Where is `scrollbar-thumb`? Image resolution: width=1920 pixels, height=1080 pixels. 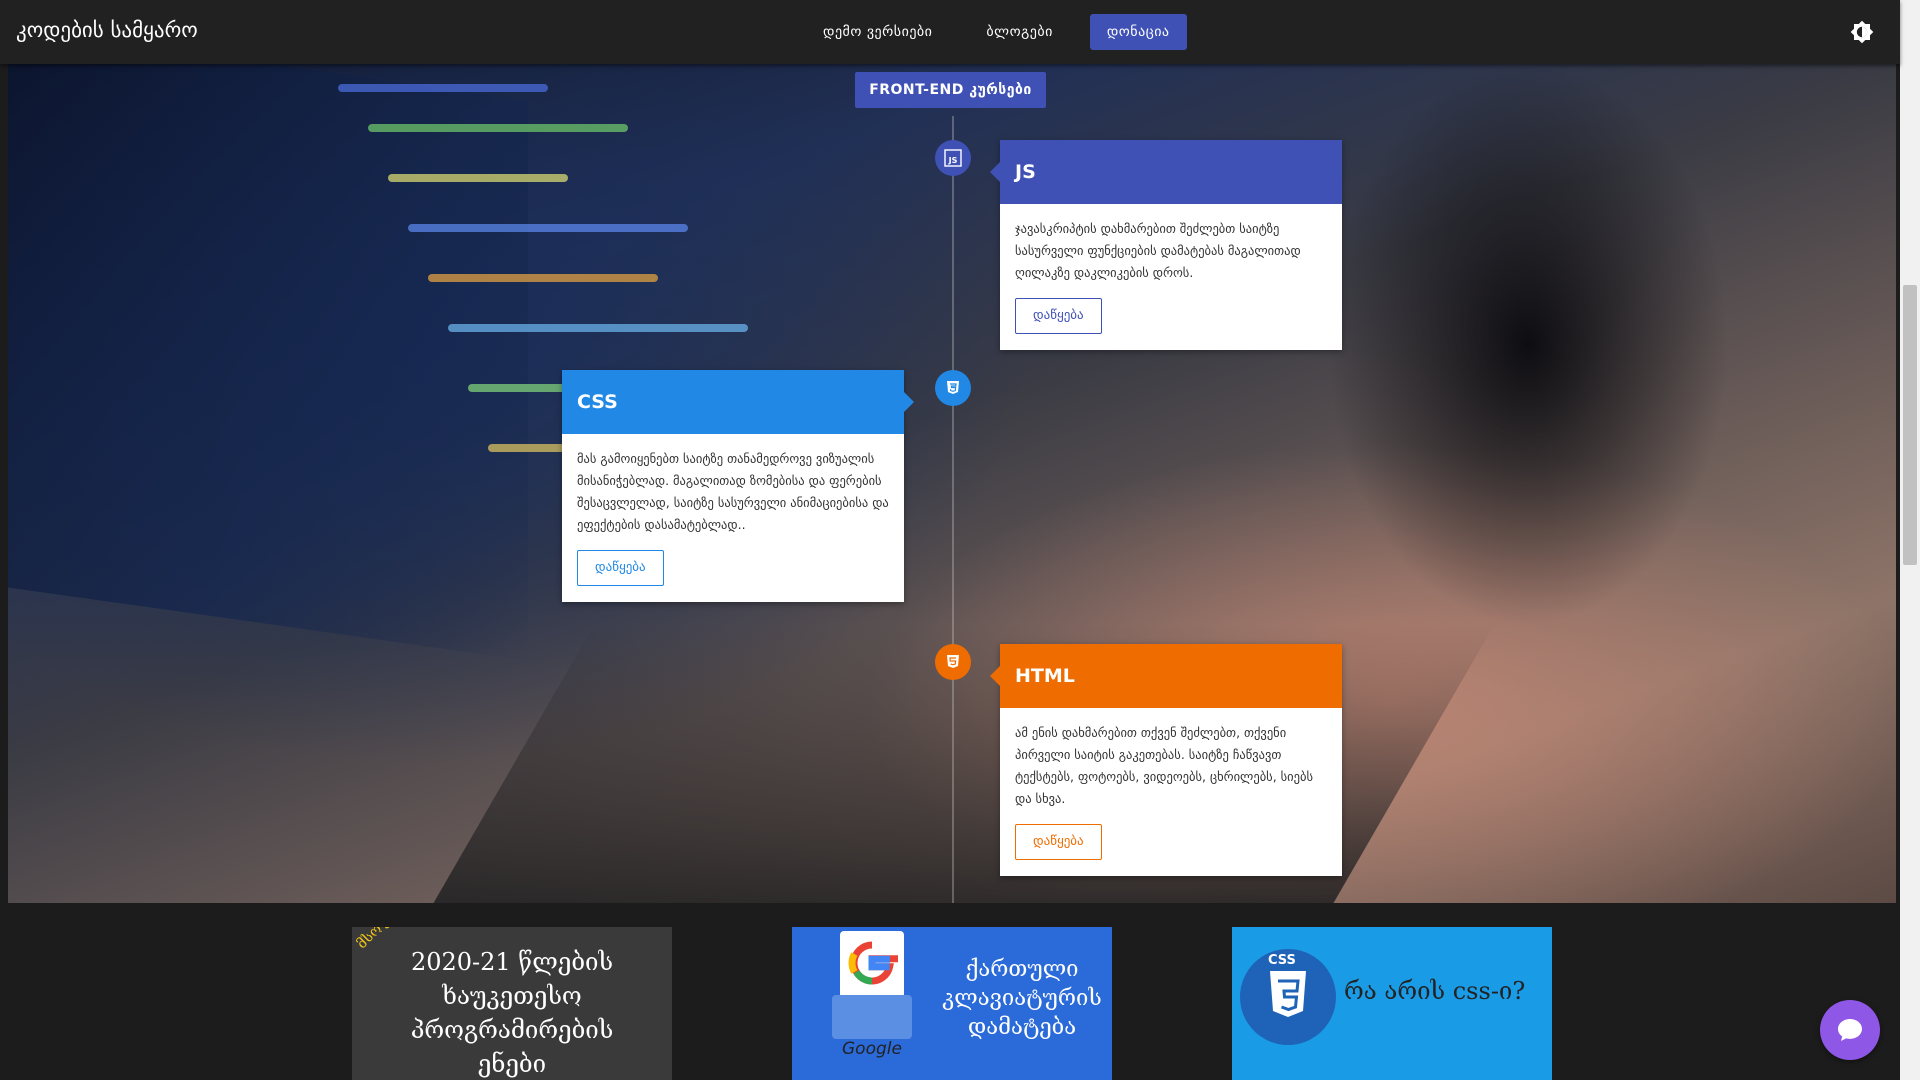 scrollbar-thumb is located at coordinates (1910, 425).